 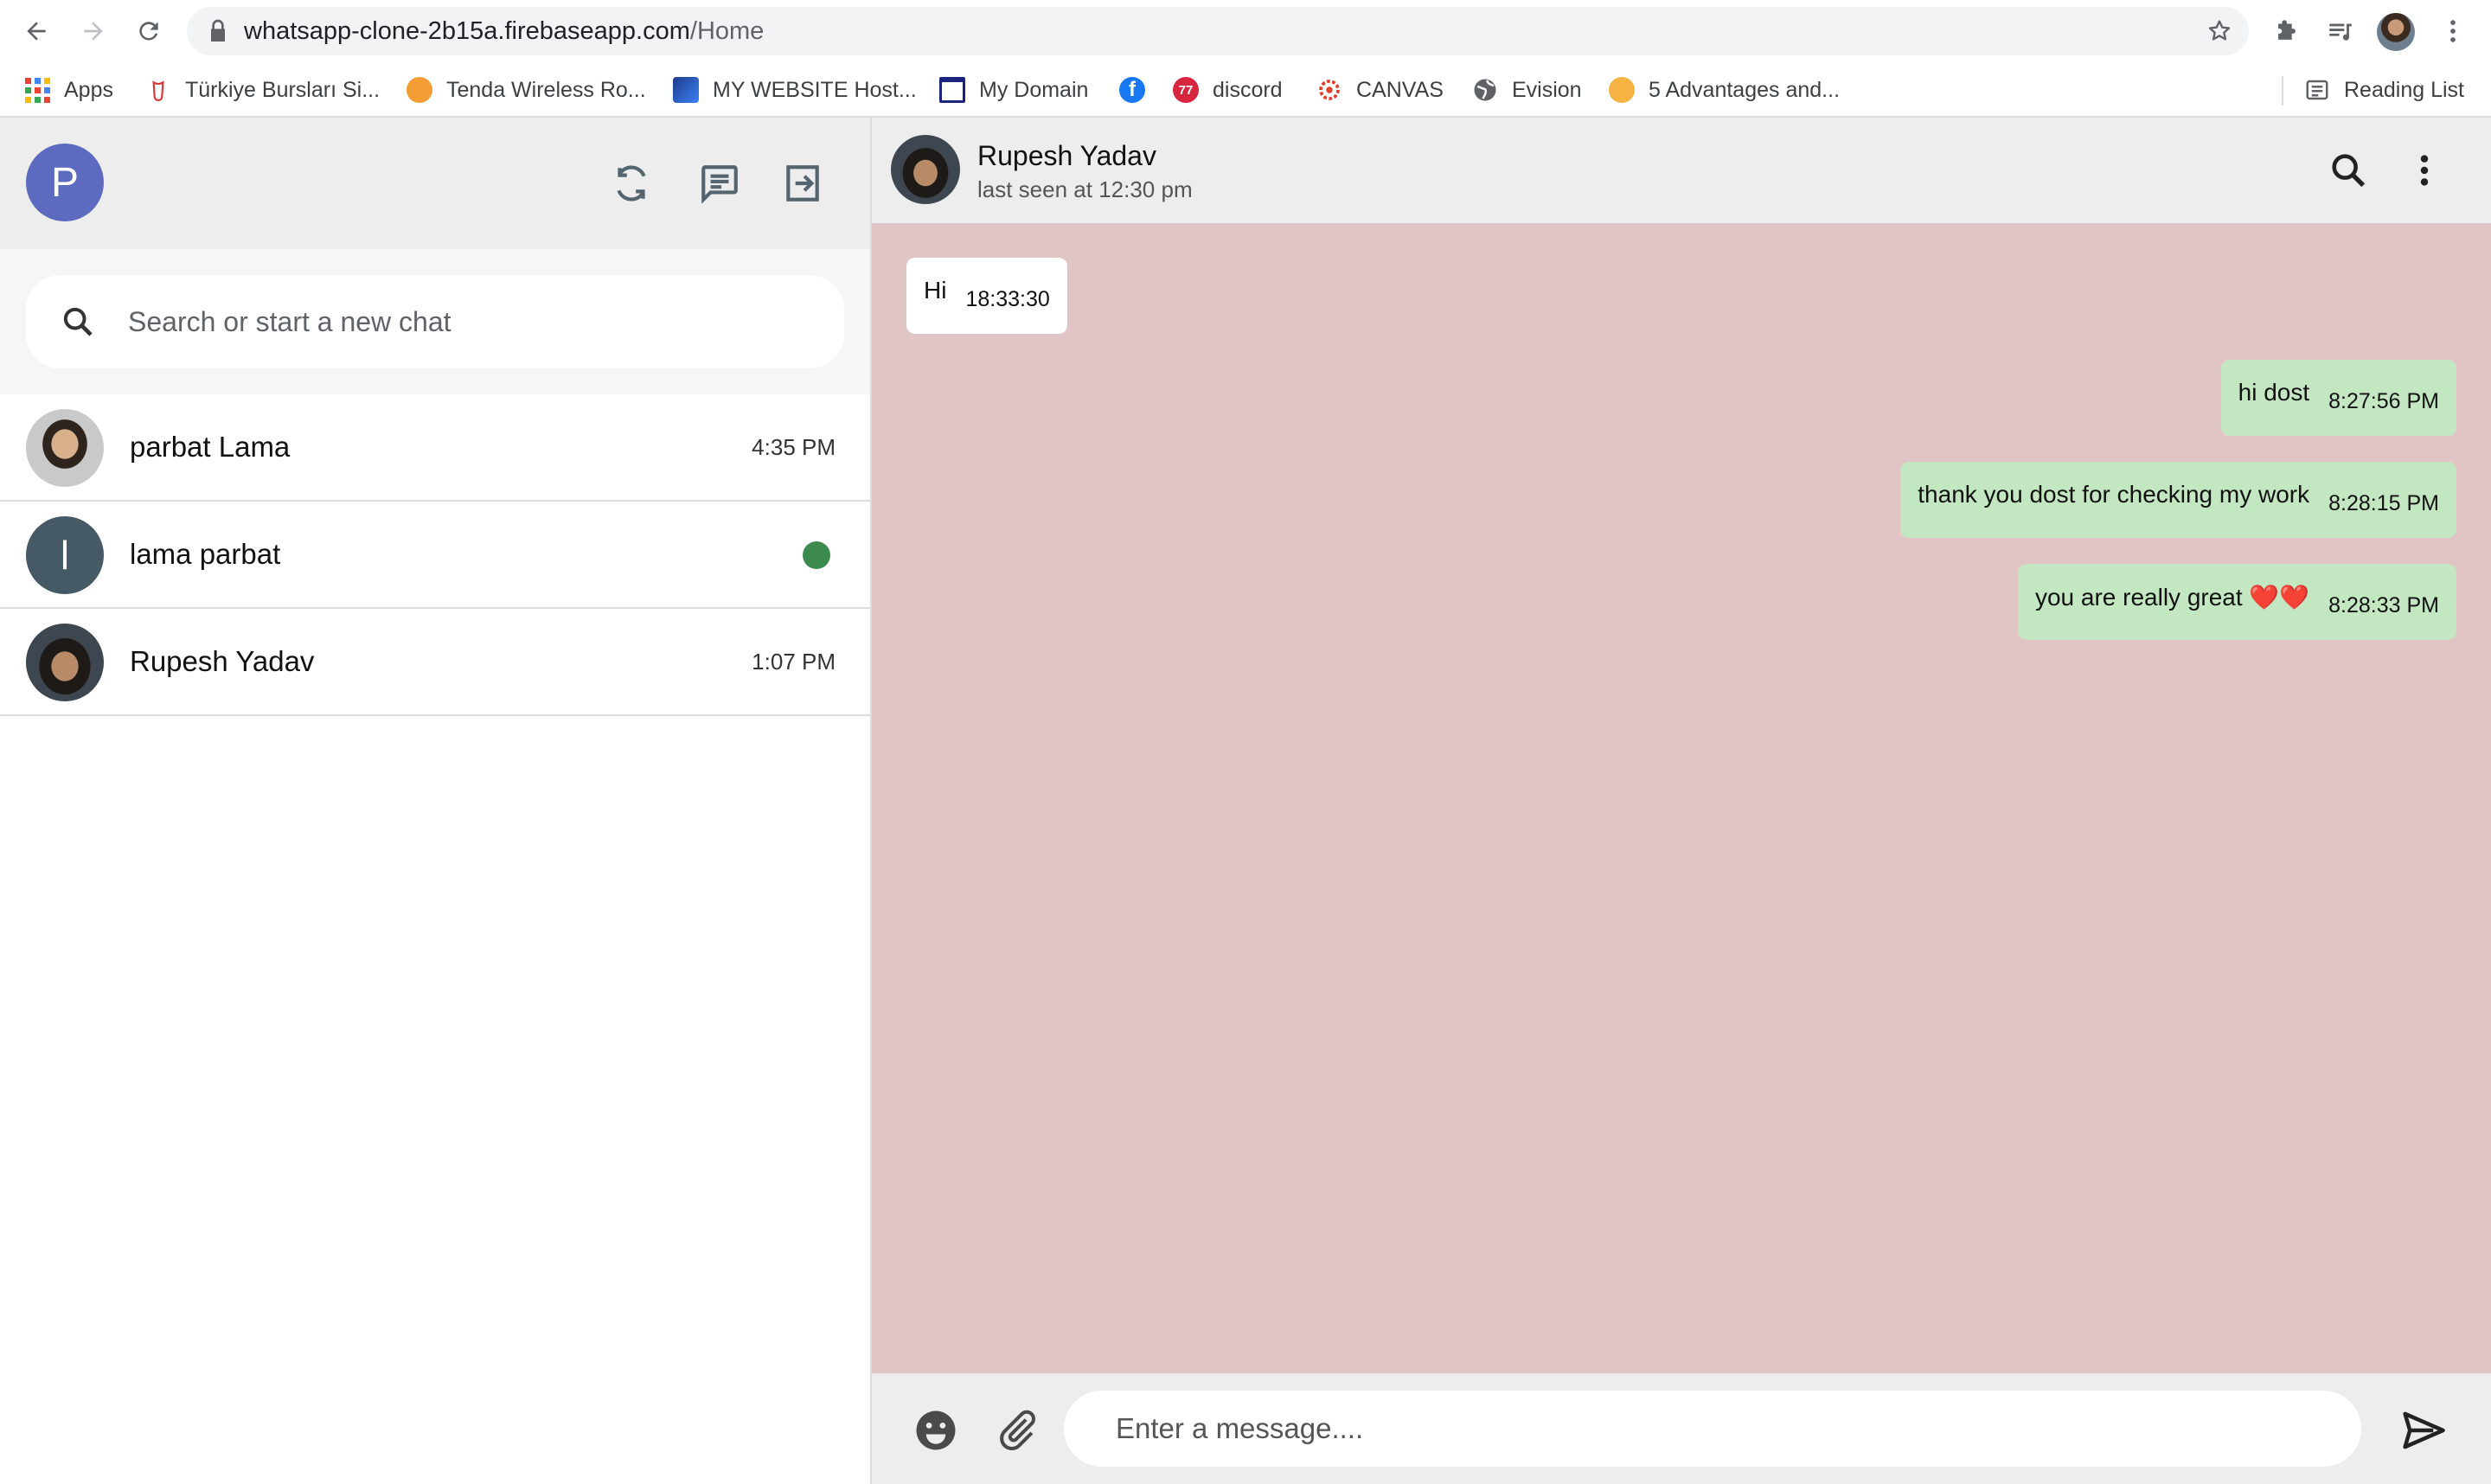 What do you see at coordinates (1485, 90) in the screenshot?
I see `globe-icon` at bounding box center [1485, 90].